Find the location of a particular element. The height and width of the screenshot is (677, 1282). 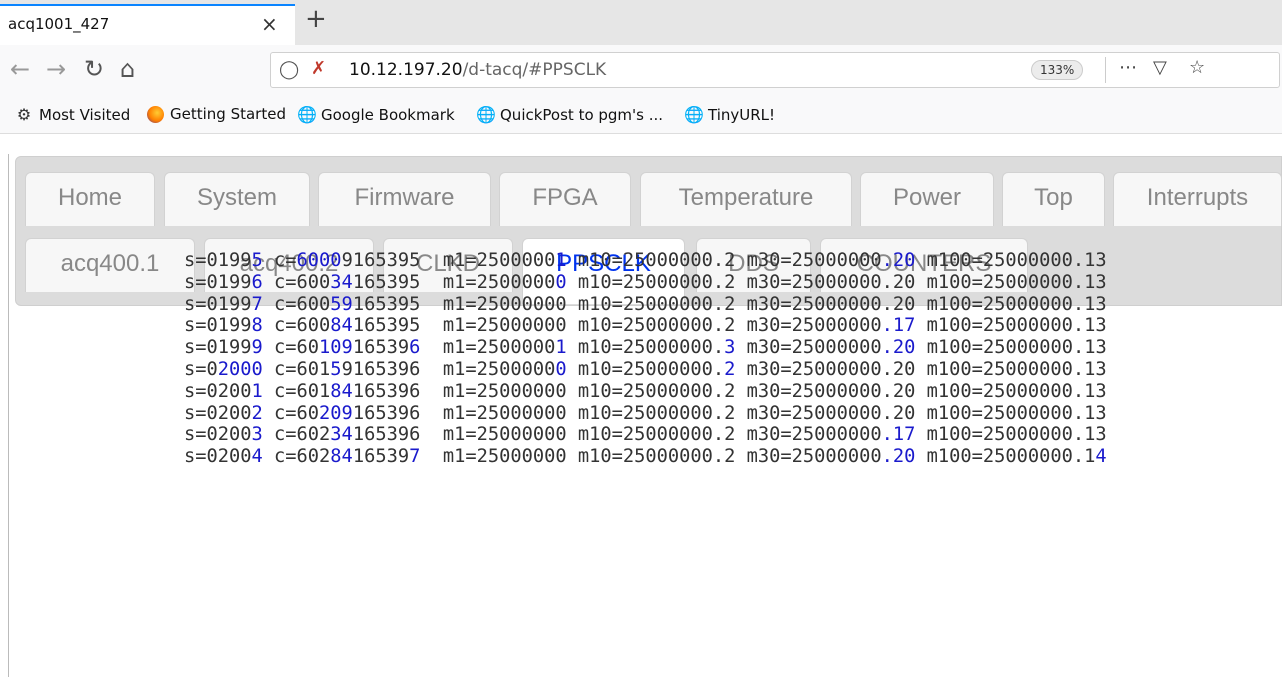

tab-firmware: Firmware is located at coordinates (404, 199).